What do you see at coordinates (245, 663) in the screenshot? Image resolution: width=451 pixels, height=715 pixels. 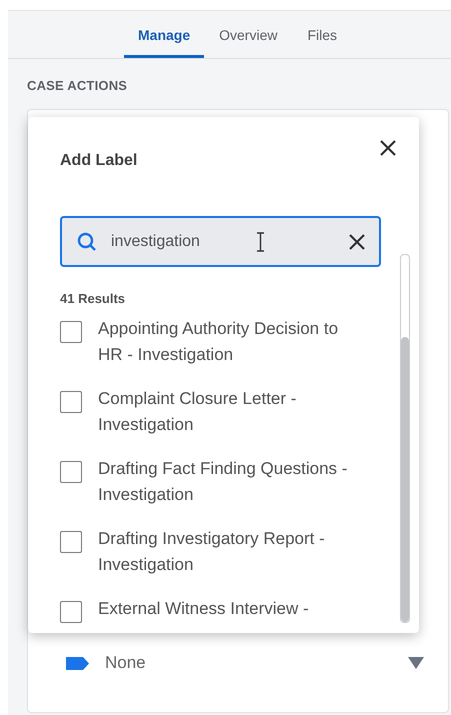 I see `label-dropdown: None` at bounding box center [245, 663].